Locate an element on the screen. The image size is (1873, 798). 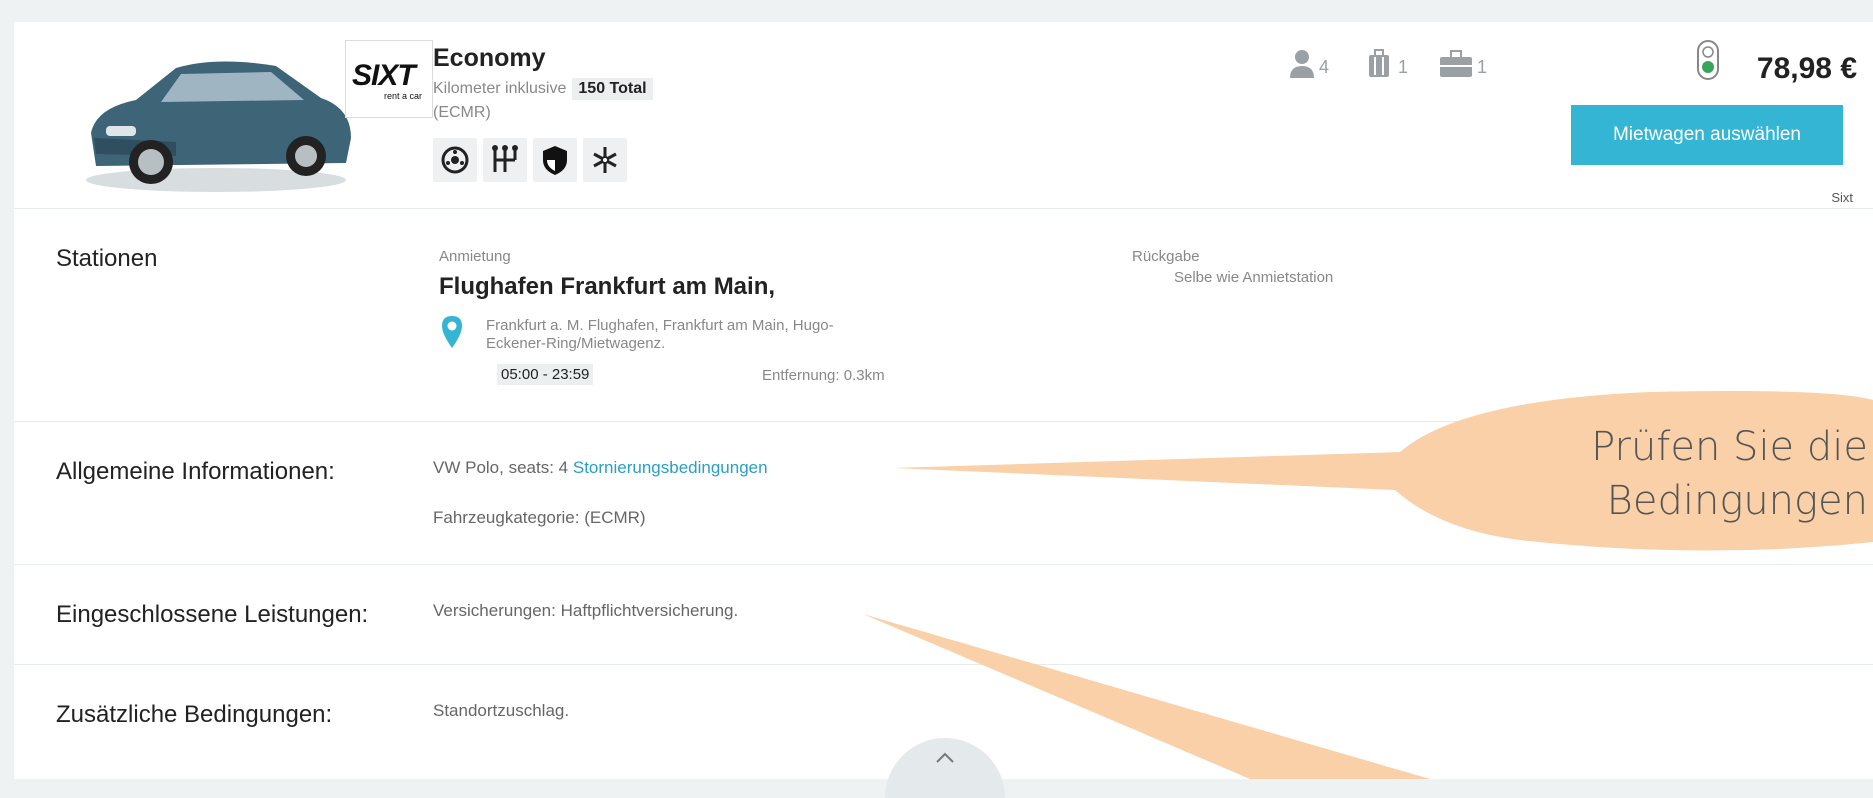
callout-text: Prüfen Sie die Bedingungen is located at coordinates (1729, 474).